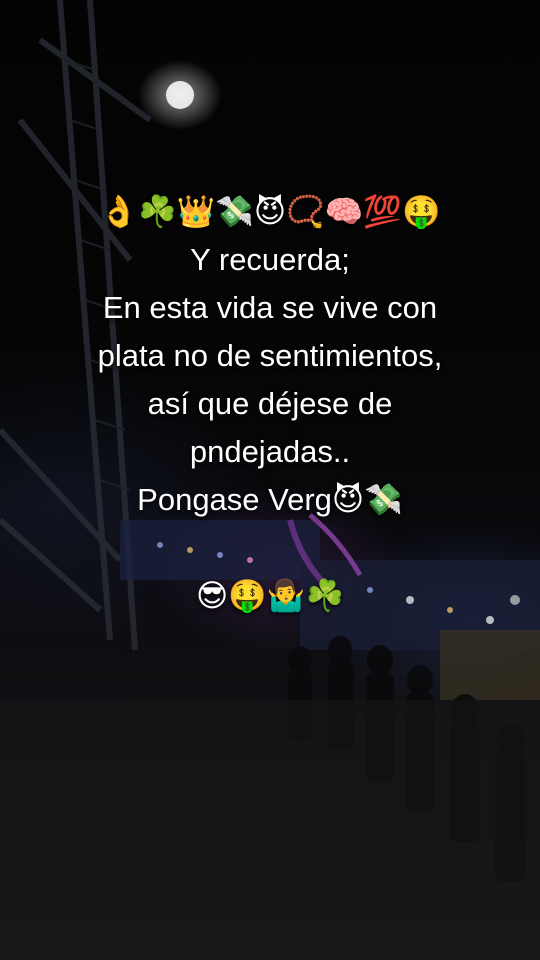 This screenshot has width=540, height=960. I want to click on caption-line-4: así que déjese de, so click(270, 403).